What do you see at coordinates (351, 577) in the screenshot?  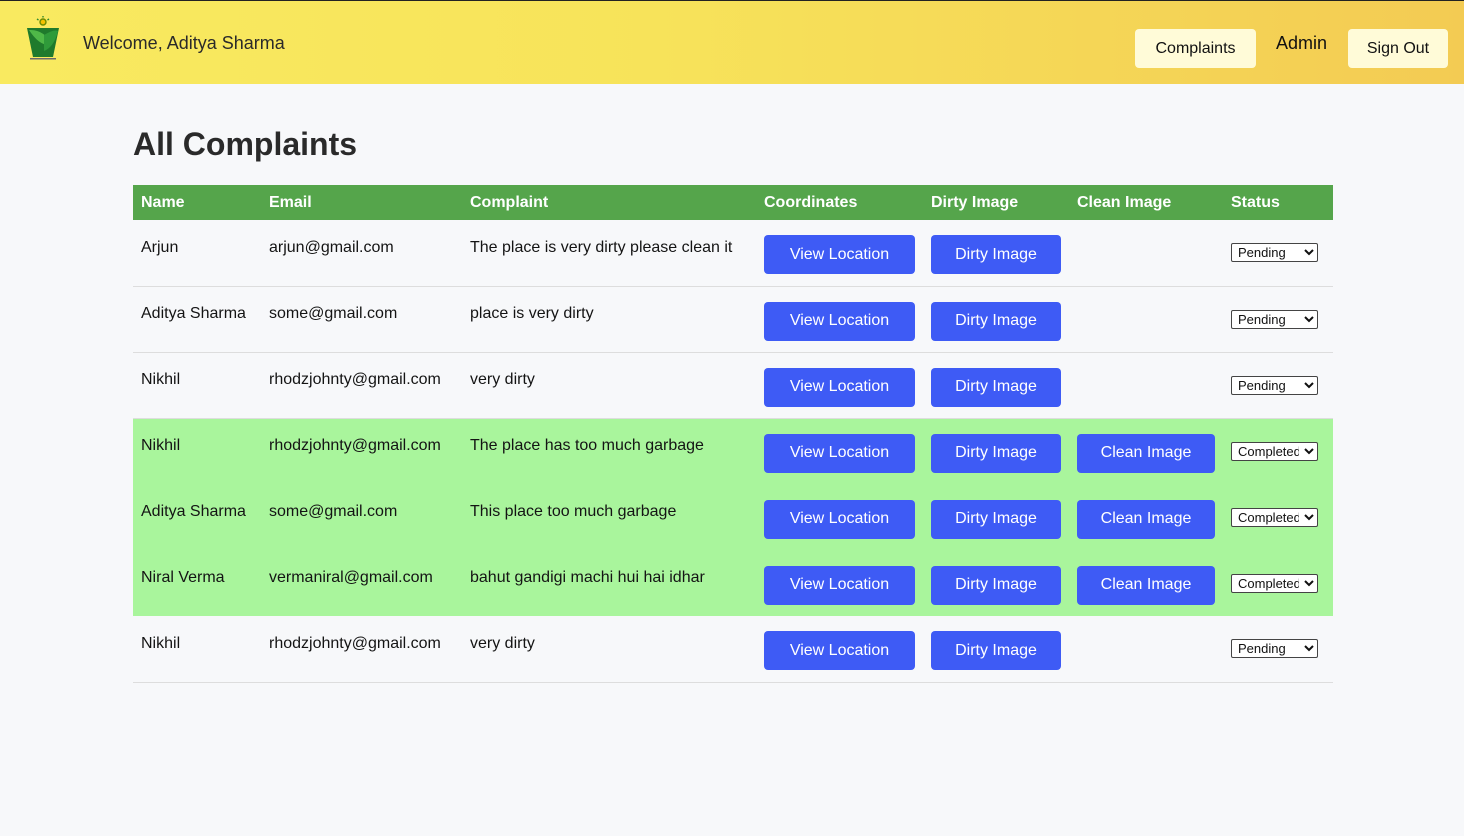 I see `cell-email: vermaniral@gmail.com` at bounding box center [351, 577].